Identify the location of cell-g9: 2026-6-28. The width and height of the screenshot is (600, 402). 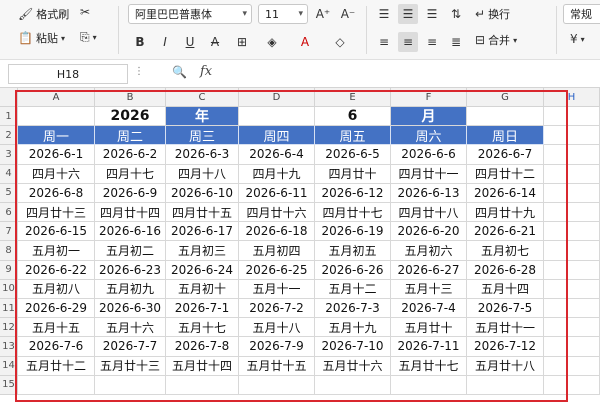
(505, 270).